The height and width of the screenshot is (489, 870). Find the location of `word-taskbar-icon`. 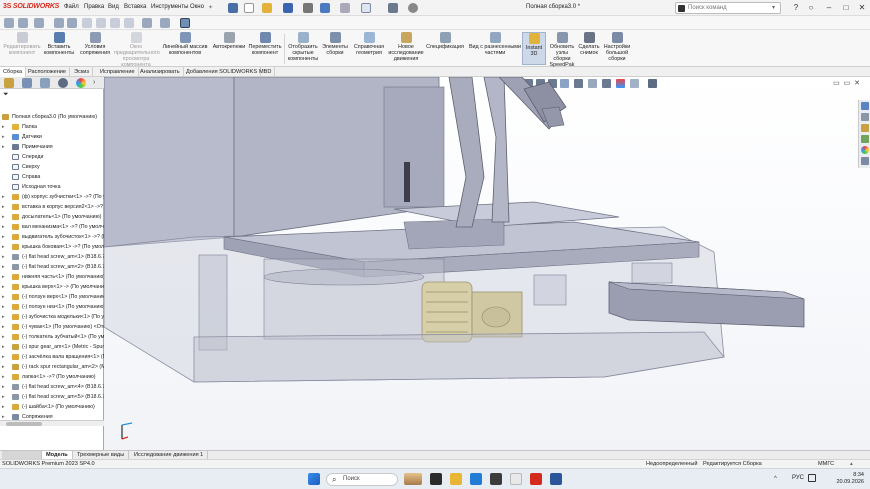

word-taskbar-icon is located at coordinates (556, 479).